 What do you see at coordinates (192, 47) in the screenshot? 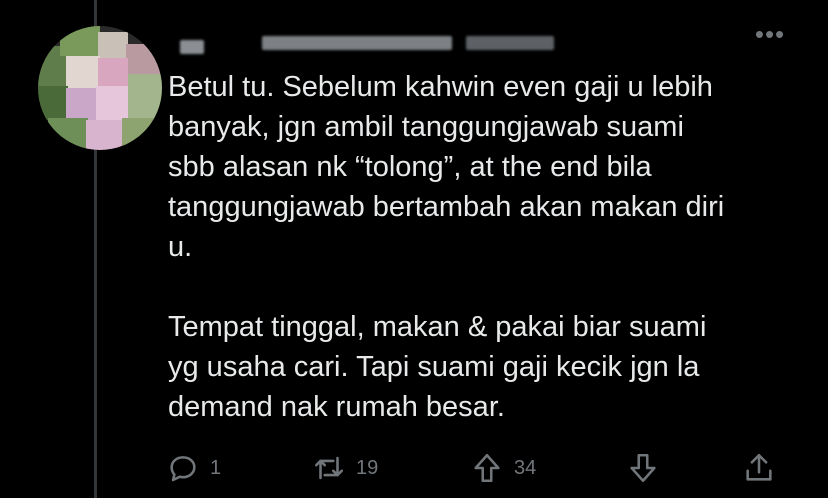
I see `redacted-name` at bounding box center [192, 47].